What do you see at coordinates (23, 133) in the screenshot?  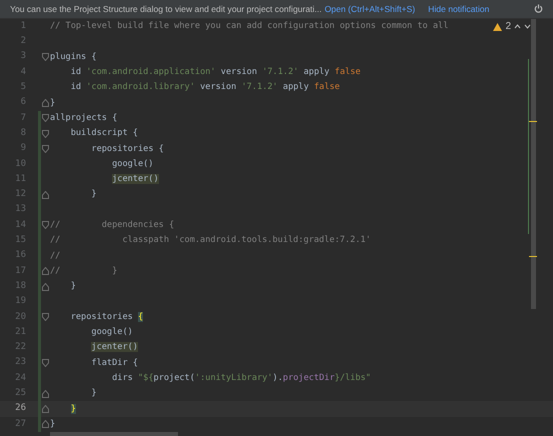 I see `line-number: 8` at bounding box center [23, 133].